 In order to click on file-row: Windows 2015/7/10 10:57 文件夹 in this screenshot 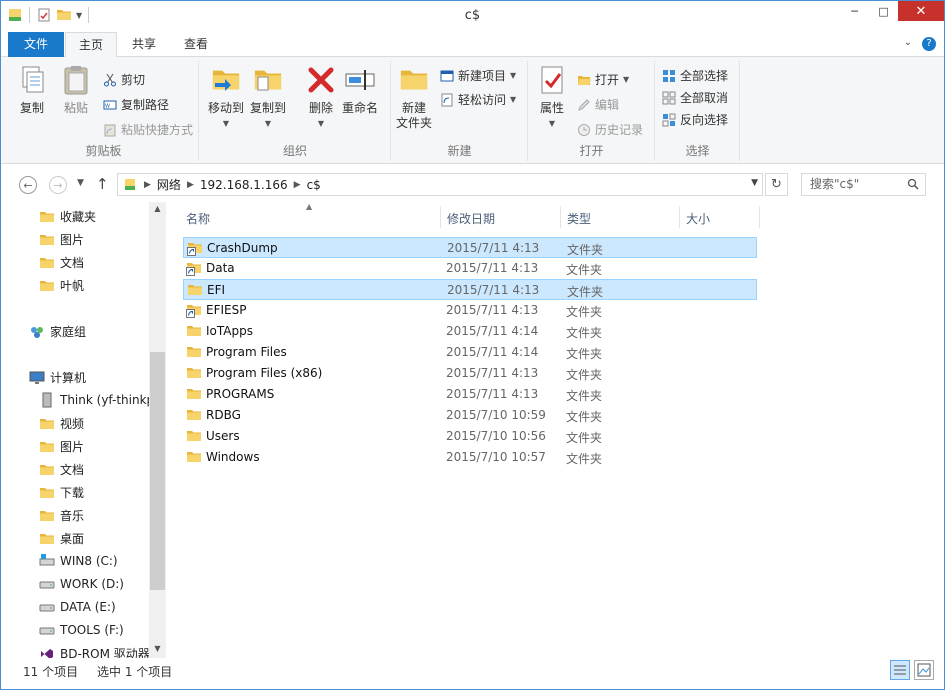, I will do `click(470, 457)`.